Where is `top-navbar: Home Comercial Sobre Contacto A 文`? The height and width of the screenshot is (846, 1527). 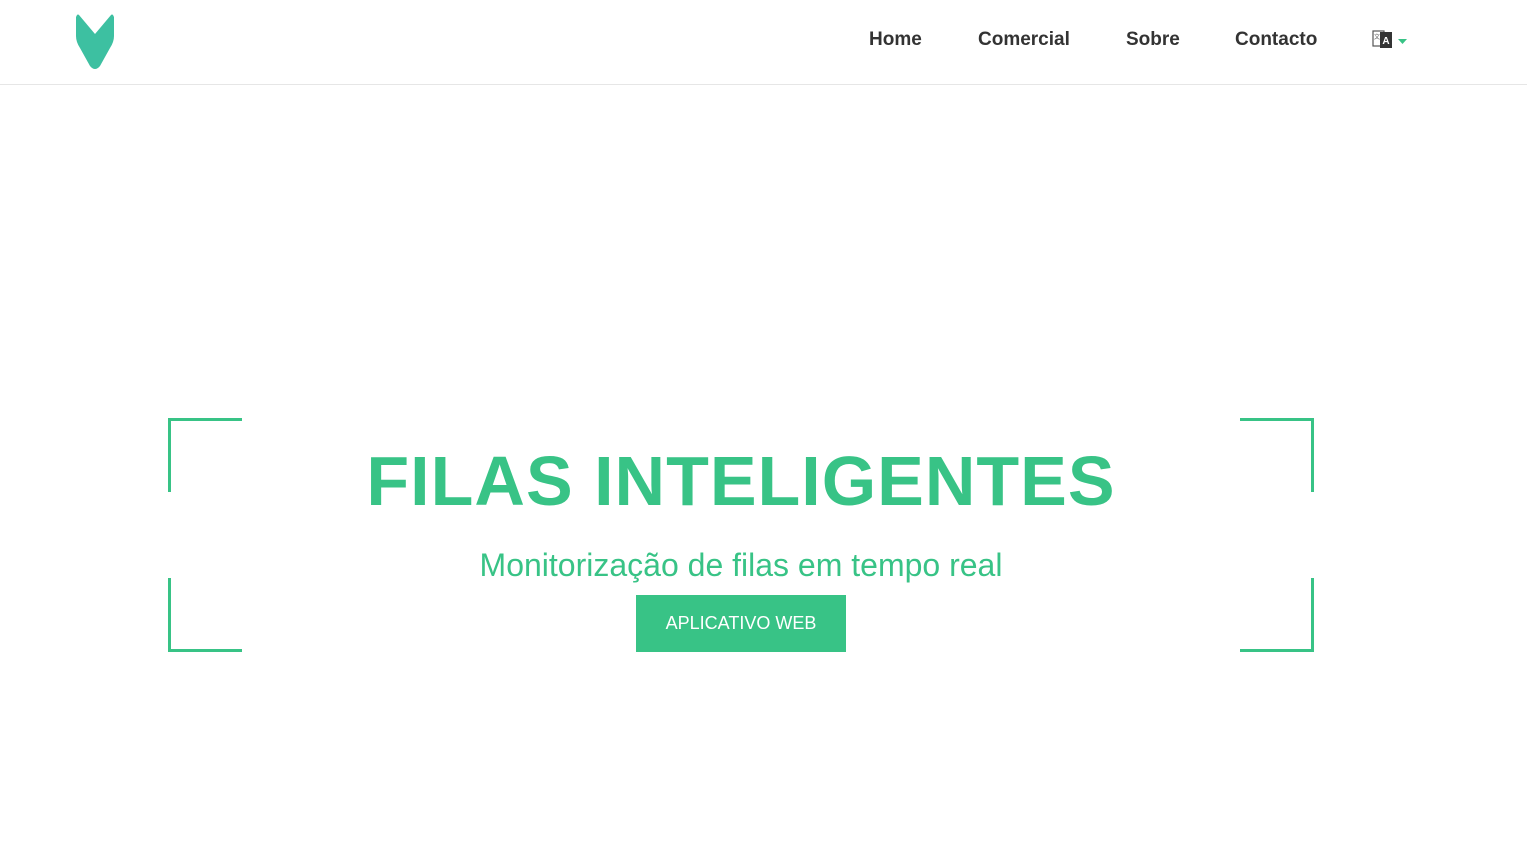
top-navbar: Home Comercial Sobre Contacto A 文 is located at coordinates (763, 42).